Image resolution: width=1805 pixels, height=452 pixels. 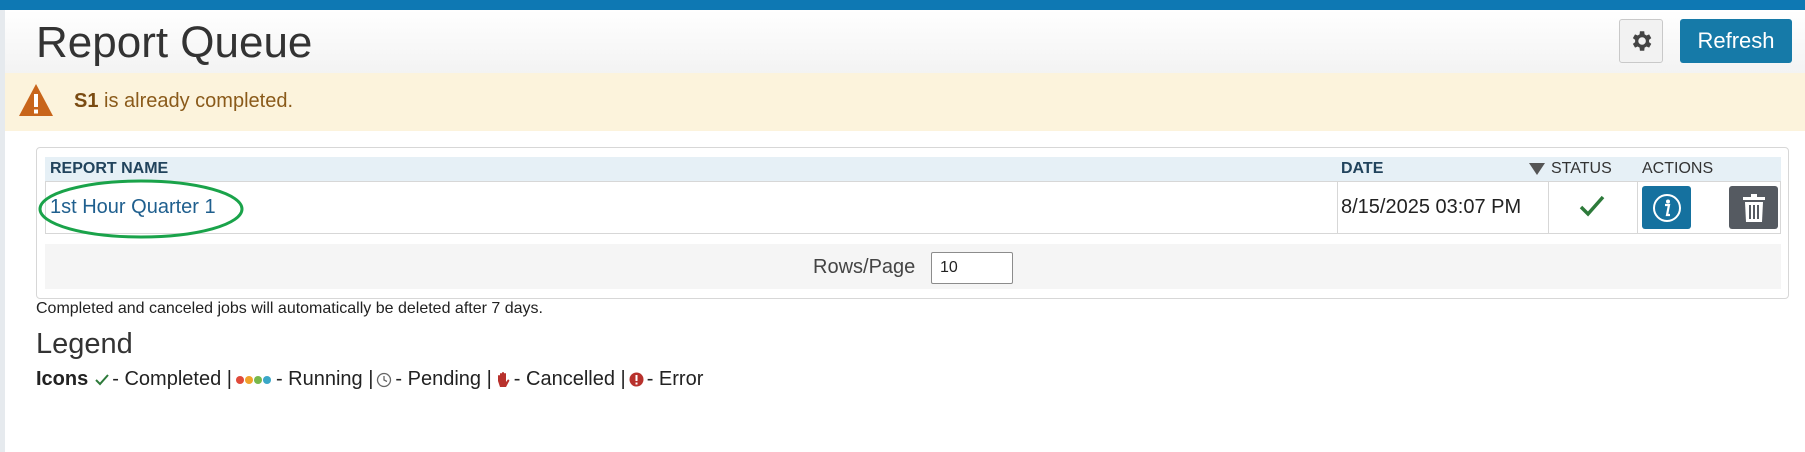 I want to click on legend-completed: - Completed |, so click(x=172, y=379).